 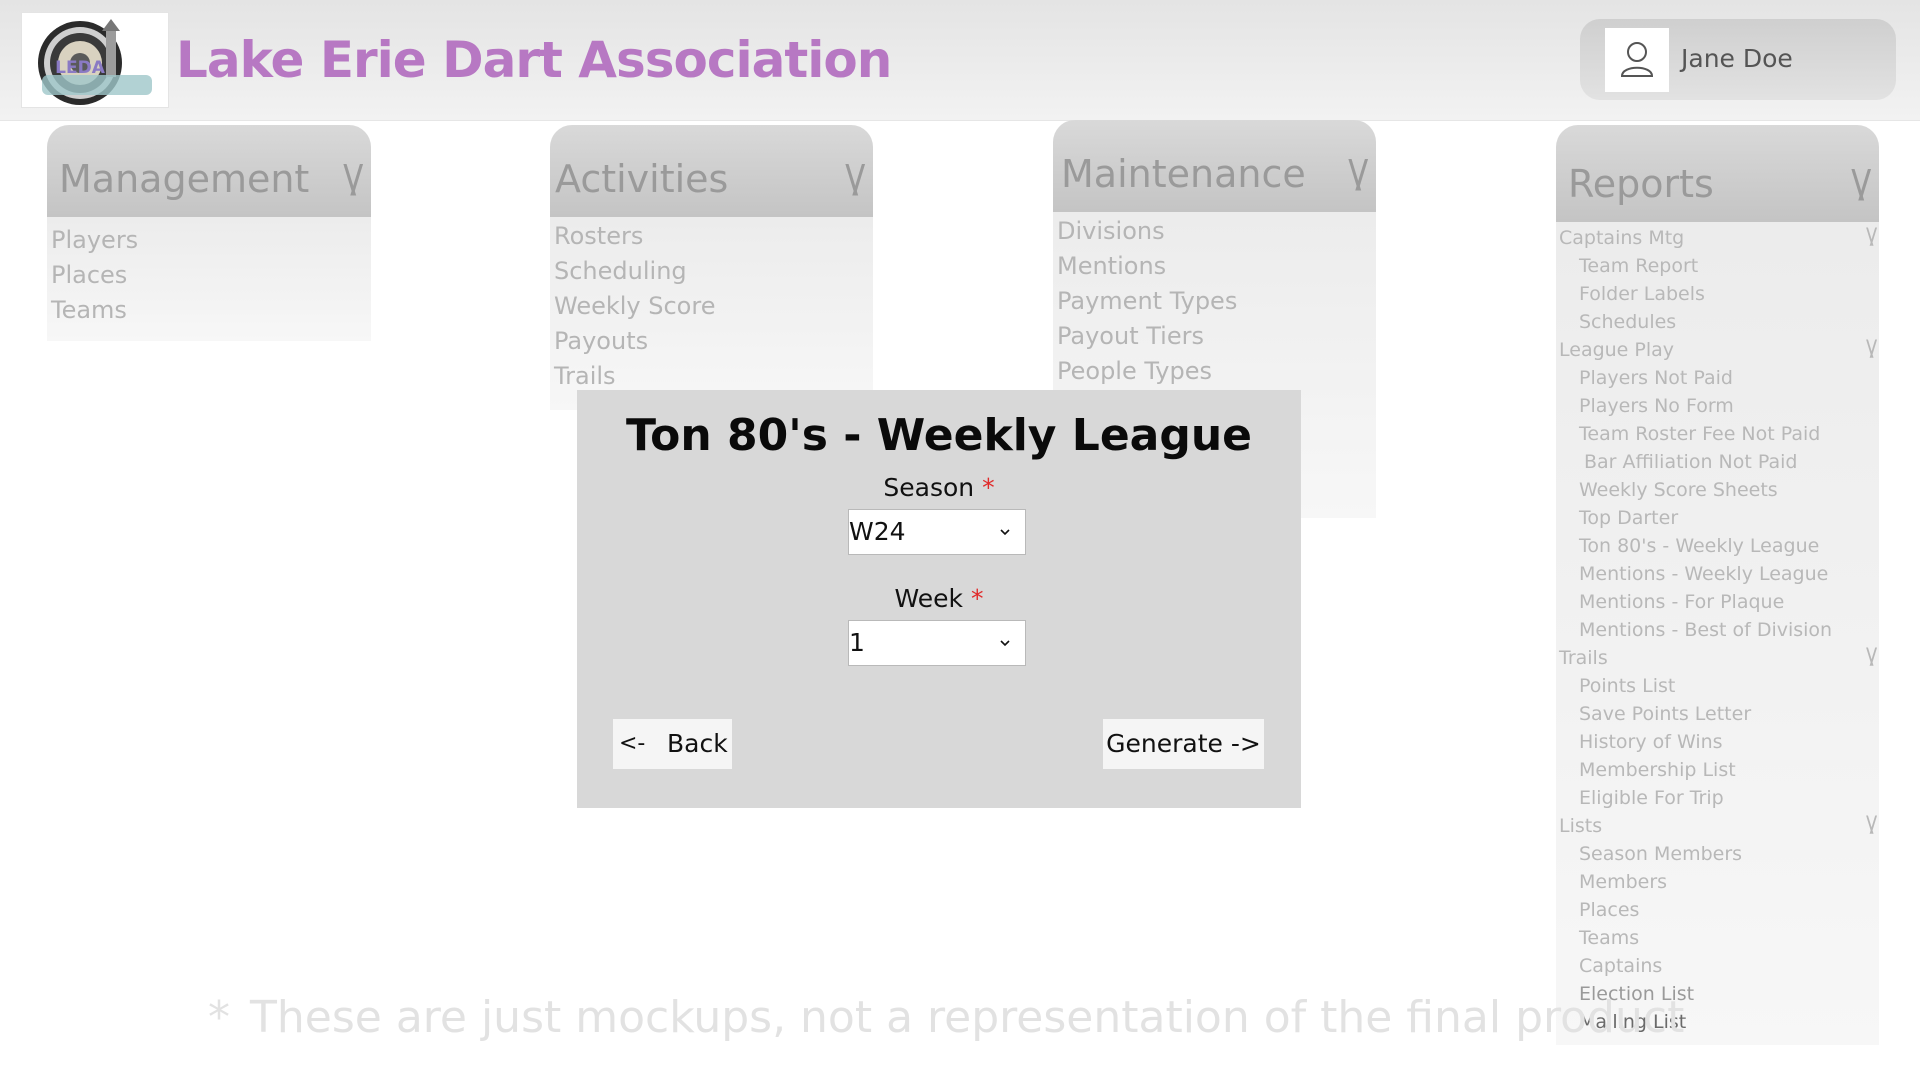 I want to click on back-button: <- Back, so click(x=672, y=744).